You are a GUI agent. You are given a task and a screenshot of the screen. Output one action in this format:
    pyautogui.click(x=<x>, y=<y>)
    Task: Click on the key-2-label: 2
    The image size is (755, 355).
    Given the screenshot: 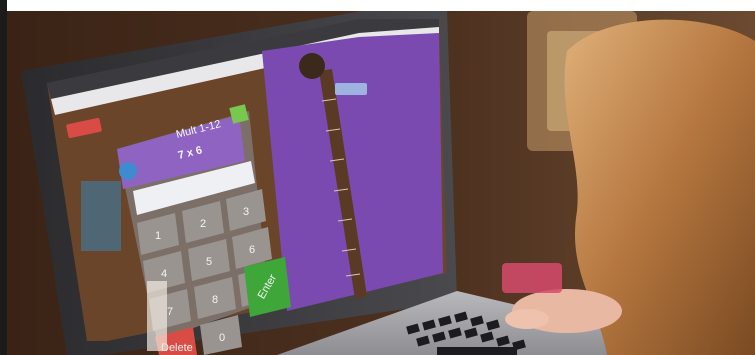 What is the action you would take?
    pyautogui.click(x=203, y=224)
    